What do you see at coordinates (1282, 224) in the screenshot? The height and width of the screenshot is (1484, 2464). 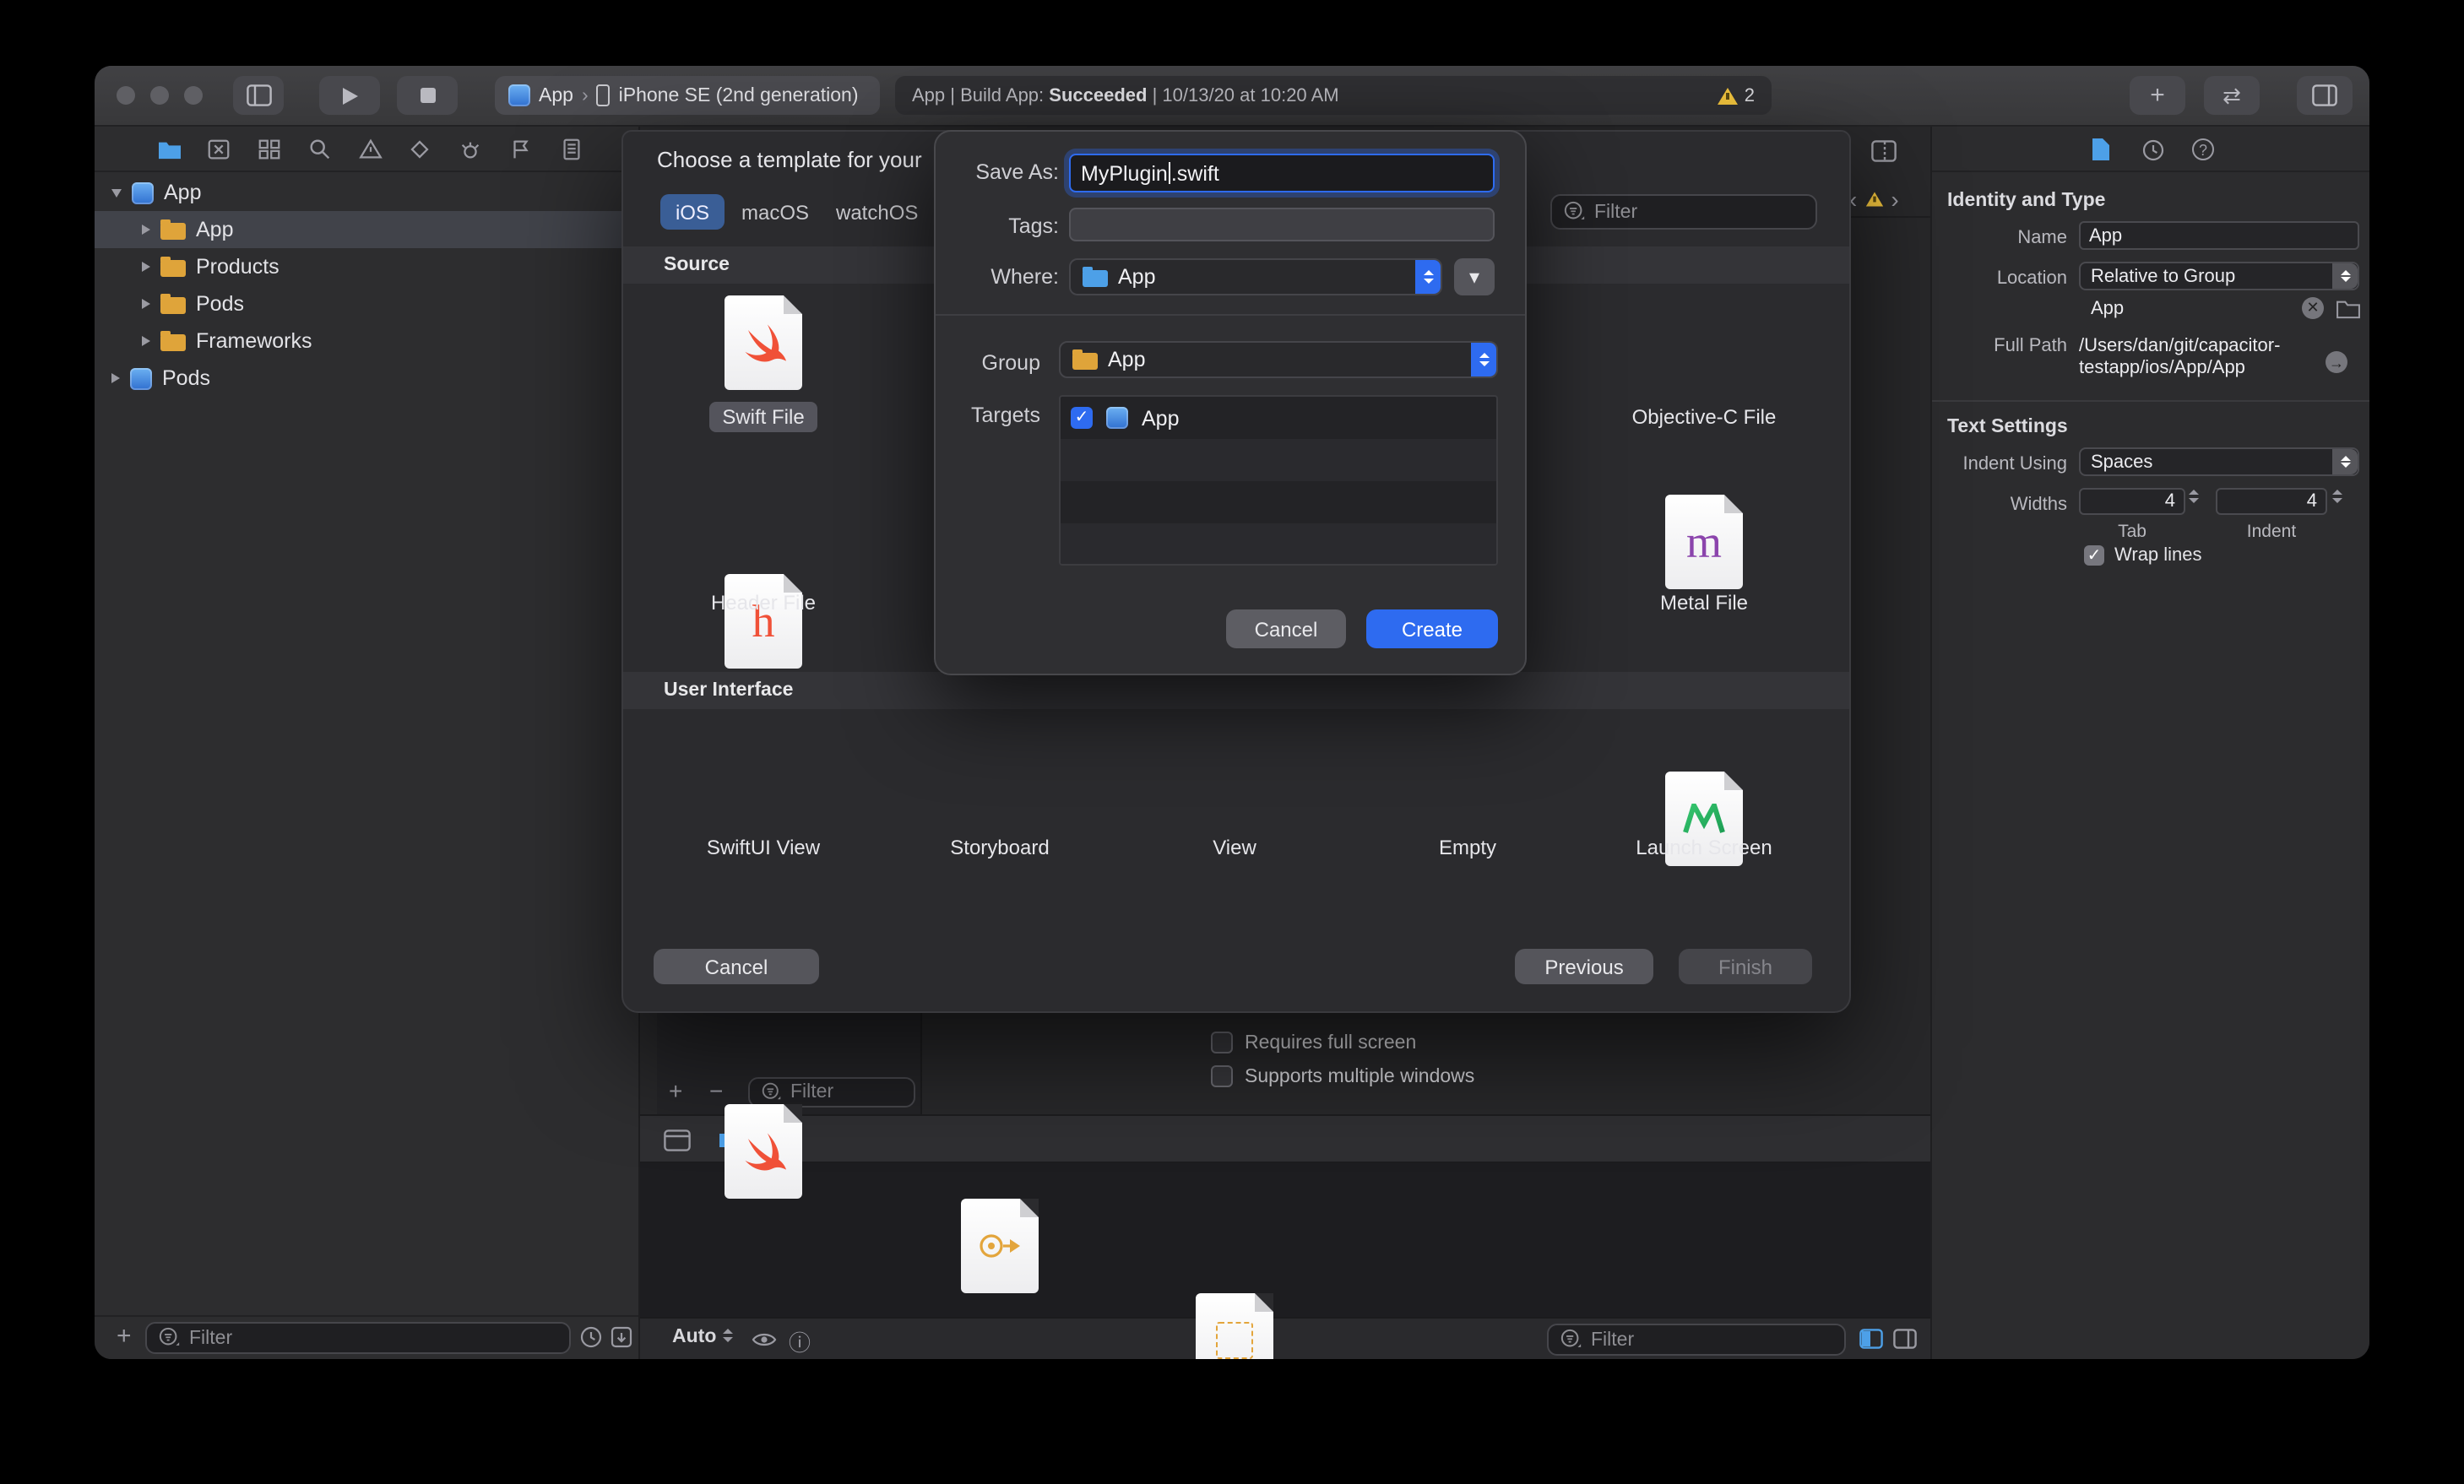 I see `tags-field` at bounding box center [1282, 224].